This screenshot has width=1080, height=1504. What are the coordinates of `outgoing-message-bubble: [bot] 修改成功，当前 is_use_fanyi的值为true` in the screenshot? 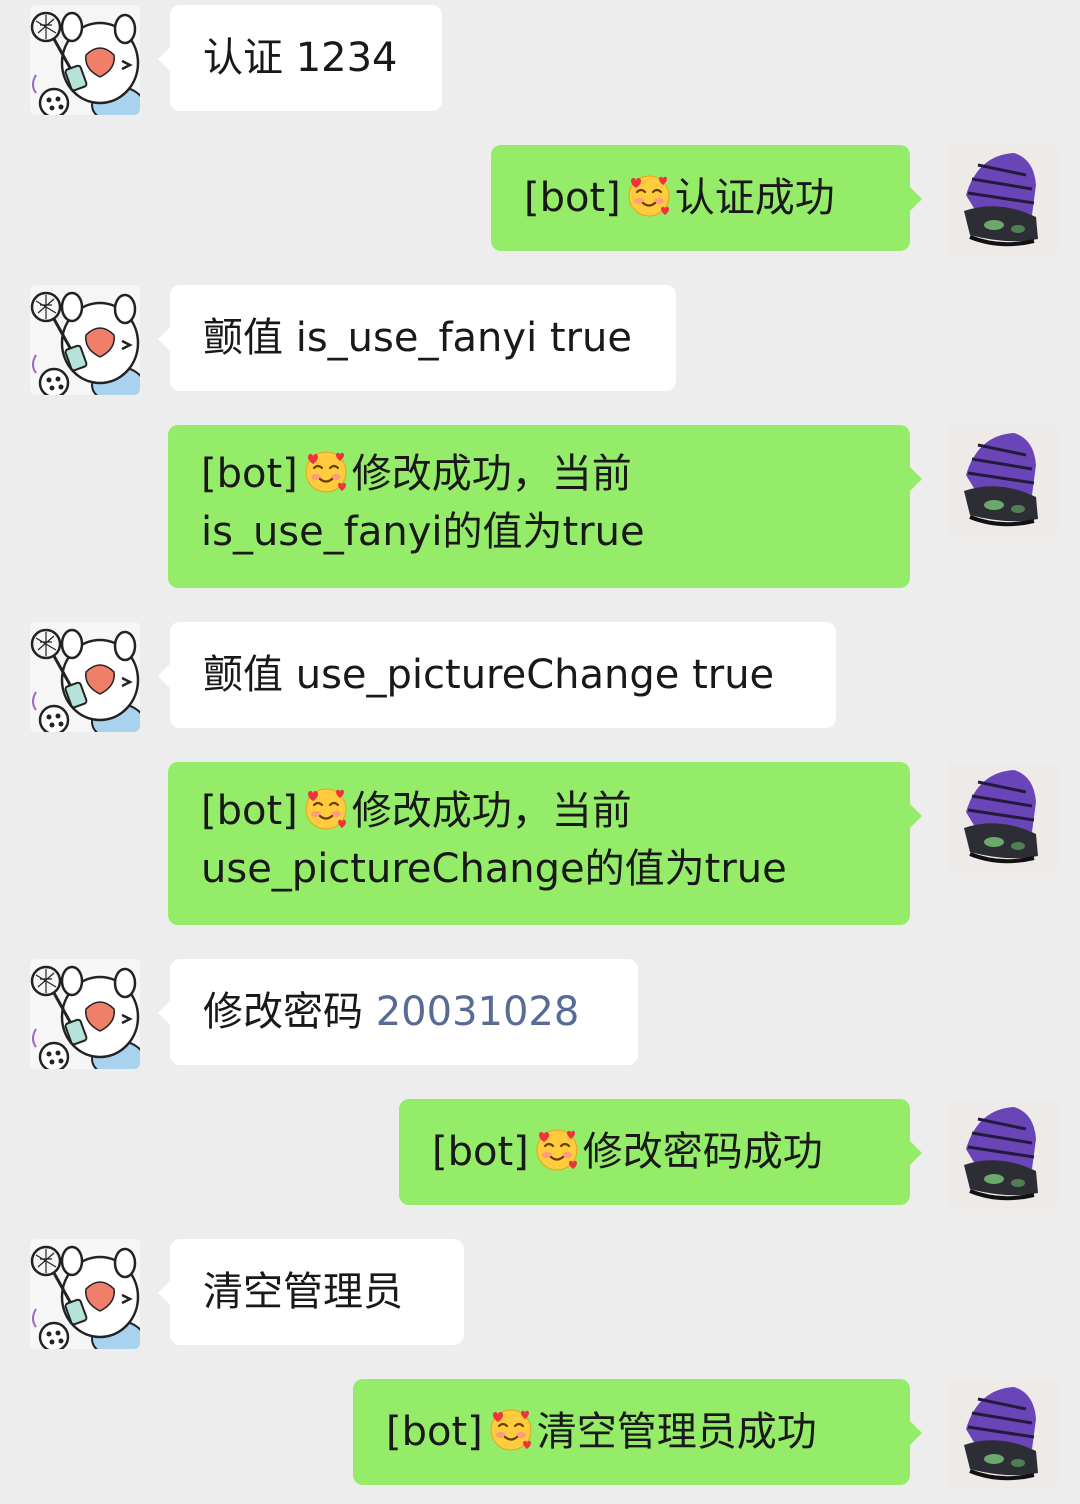 It's located at (545, 506).